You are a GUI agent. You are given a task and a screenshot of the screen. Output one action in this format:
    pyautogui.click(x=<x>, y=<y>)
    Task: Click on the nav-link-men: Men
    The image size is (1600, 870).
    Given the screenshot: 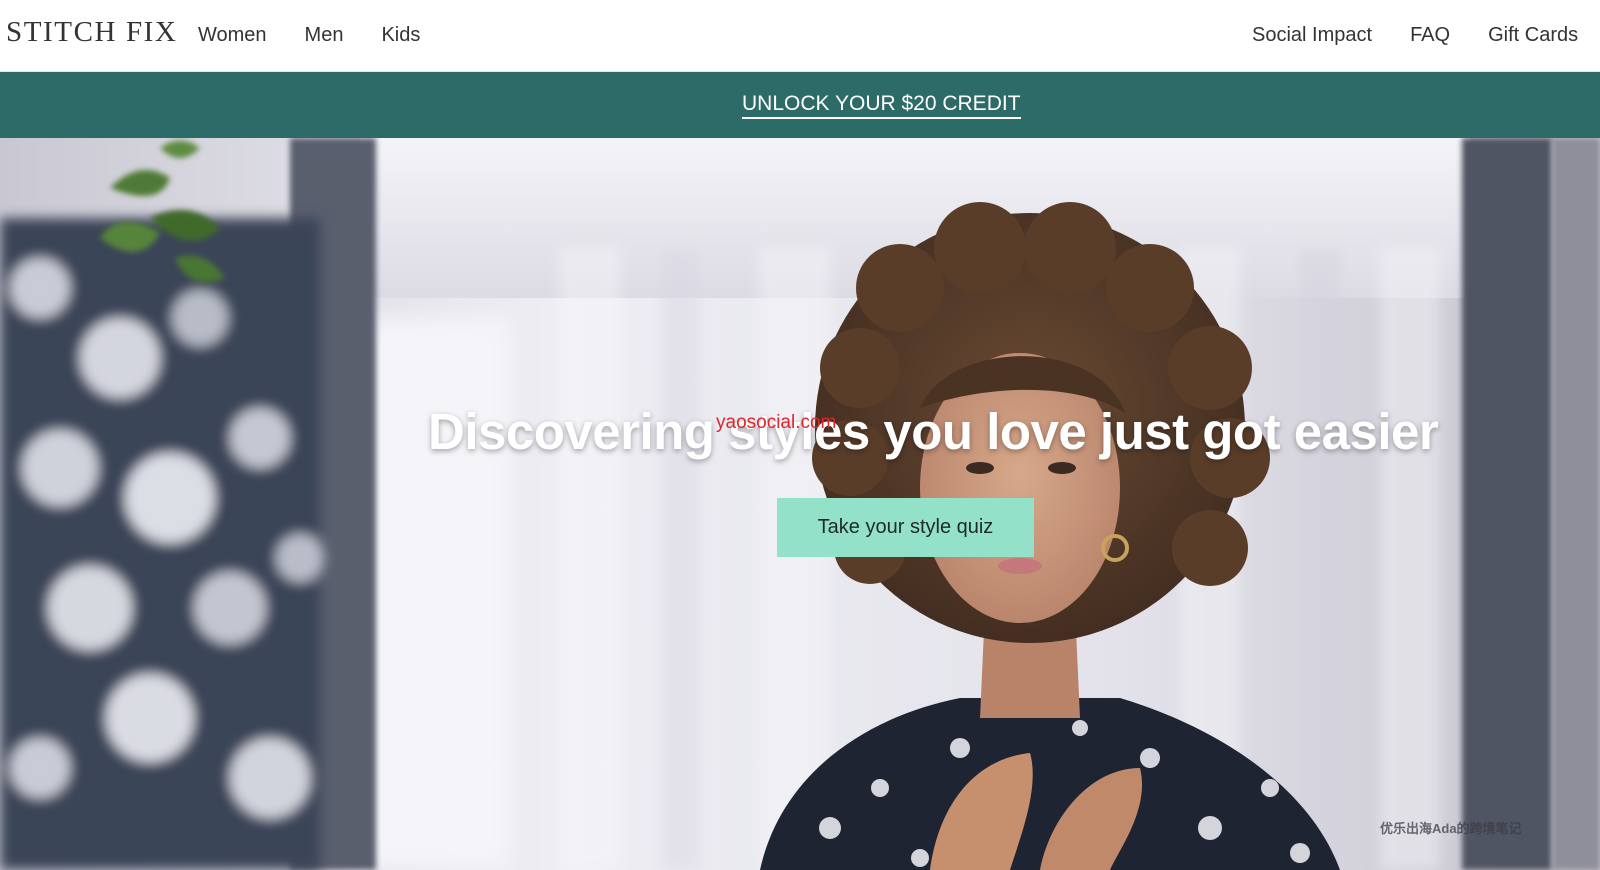 What is the action you would take?
    pyautogui.click(x=324, y=35)
    